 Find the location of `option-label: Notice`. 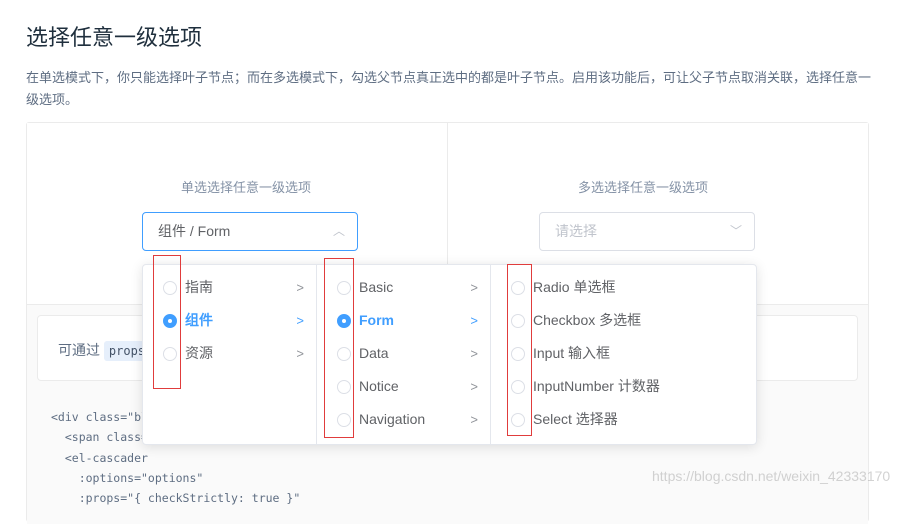

option-label: Notice is located at coordinates (379, 386).